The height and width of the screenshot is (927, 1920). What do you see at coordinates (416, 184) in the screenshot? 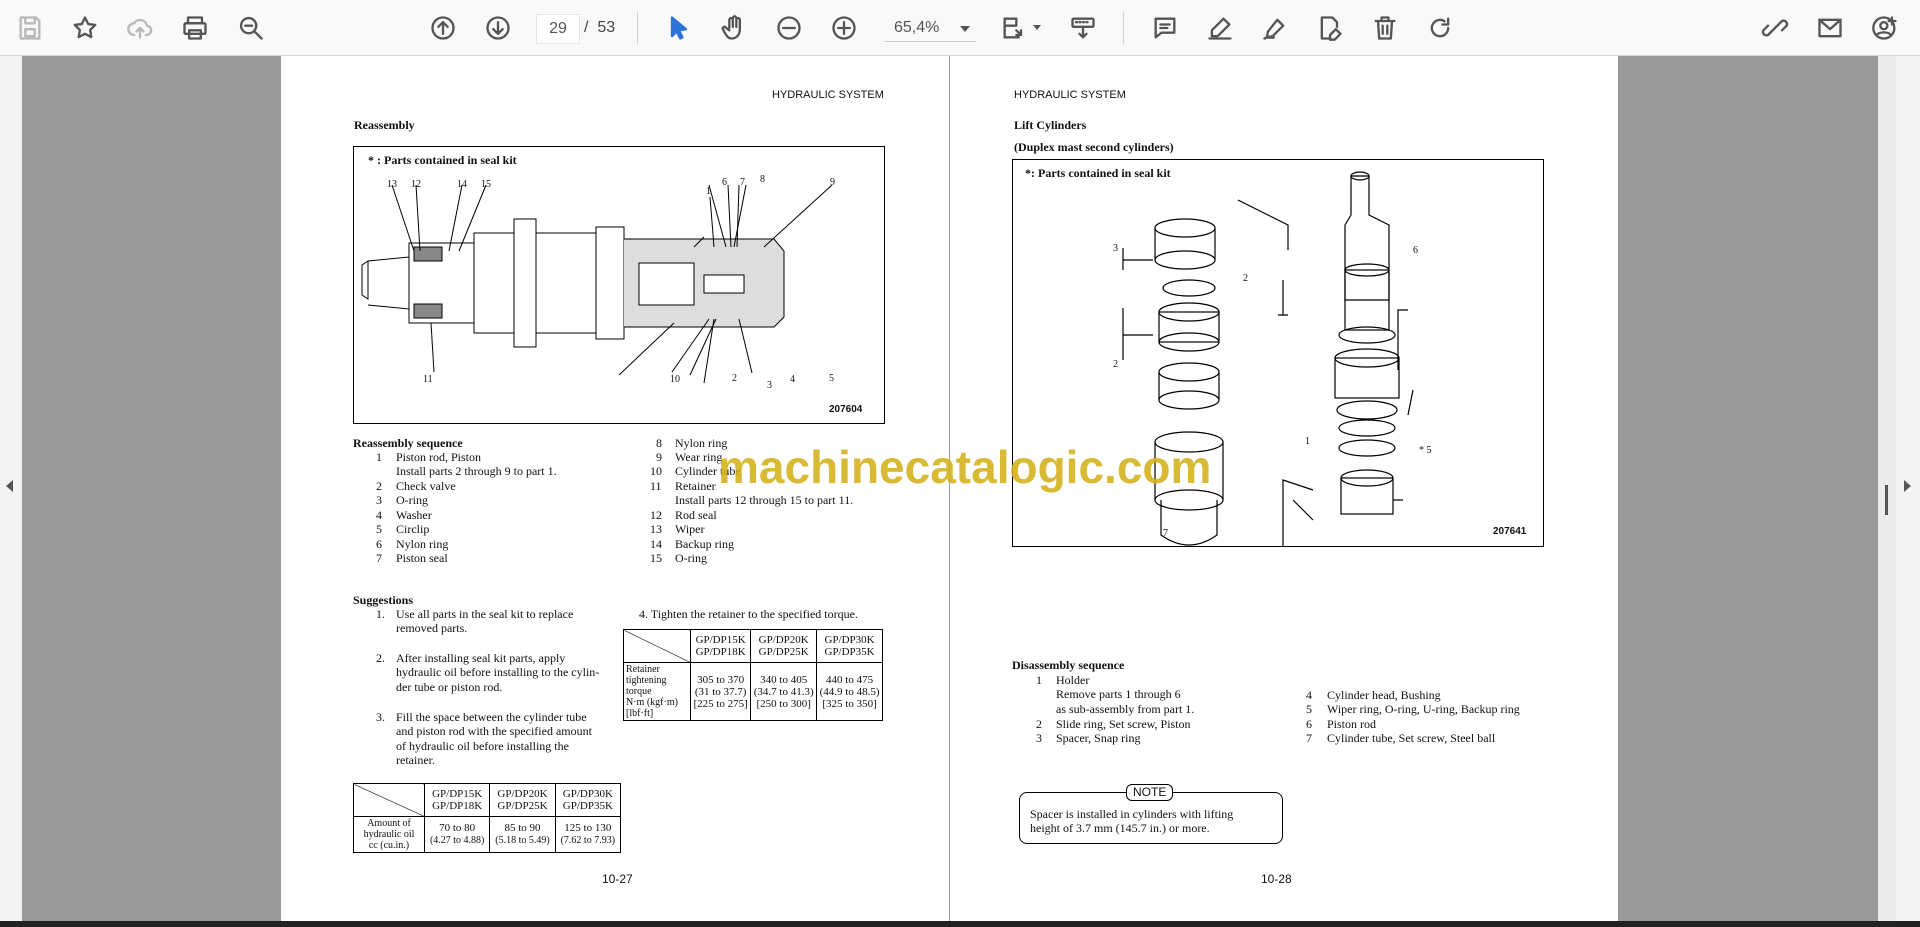
I see `callout-12: 12` at bounding box center [416, 184].